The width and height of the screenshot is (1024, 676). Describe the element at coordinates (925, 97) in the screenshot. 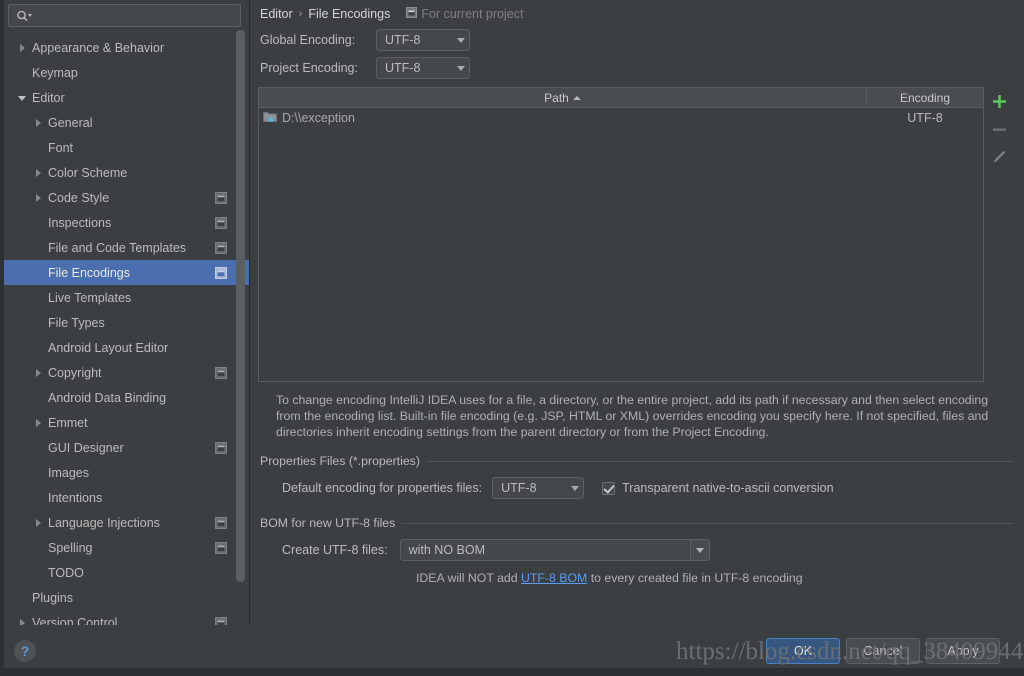

I see `column-header-encoding: Encoding` at that location.